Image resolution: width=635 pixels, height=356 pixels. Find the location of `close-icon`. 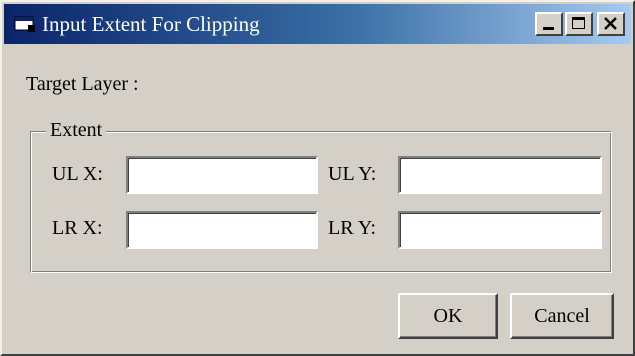

close-icon is located at coordinates (610, 23).